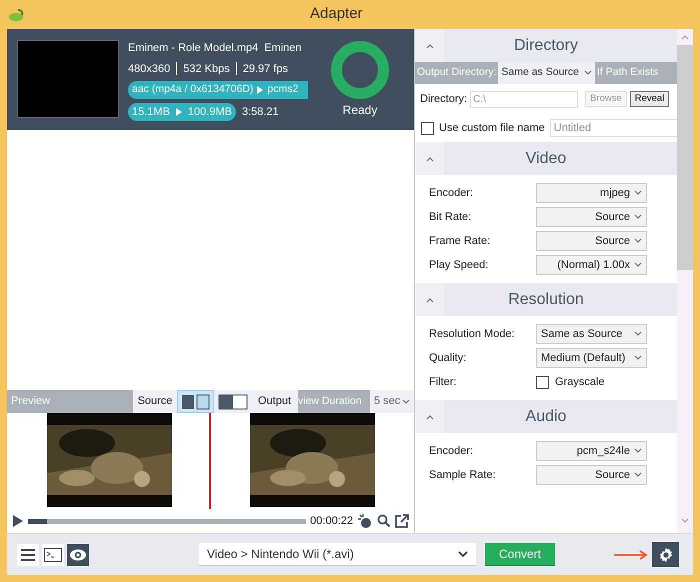 The image size is (700, 582). What do you see at coordinates (456, 73) in the screenshot?
I see `output-directory-label: Output Directory:` at bounding box center [456, 73].